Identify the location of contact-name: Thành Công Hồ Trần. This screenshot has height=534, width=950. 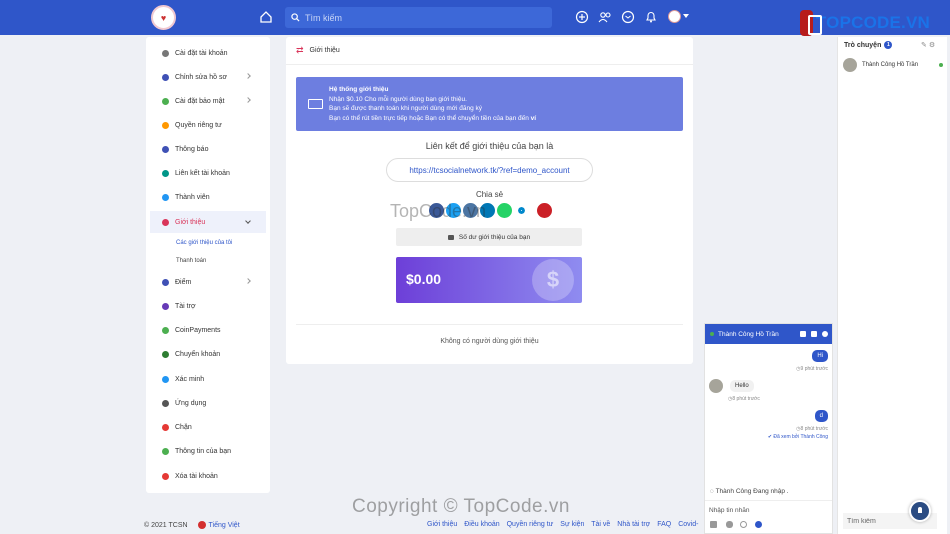
(890, 65).